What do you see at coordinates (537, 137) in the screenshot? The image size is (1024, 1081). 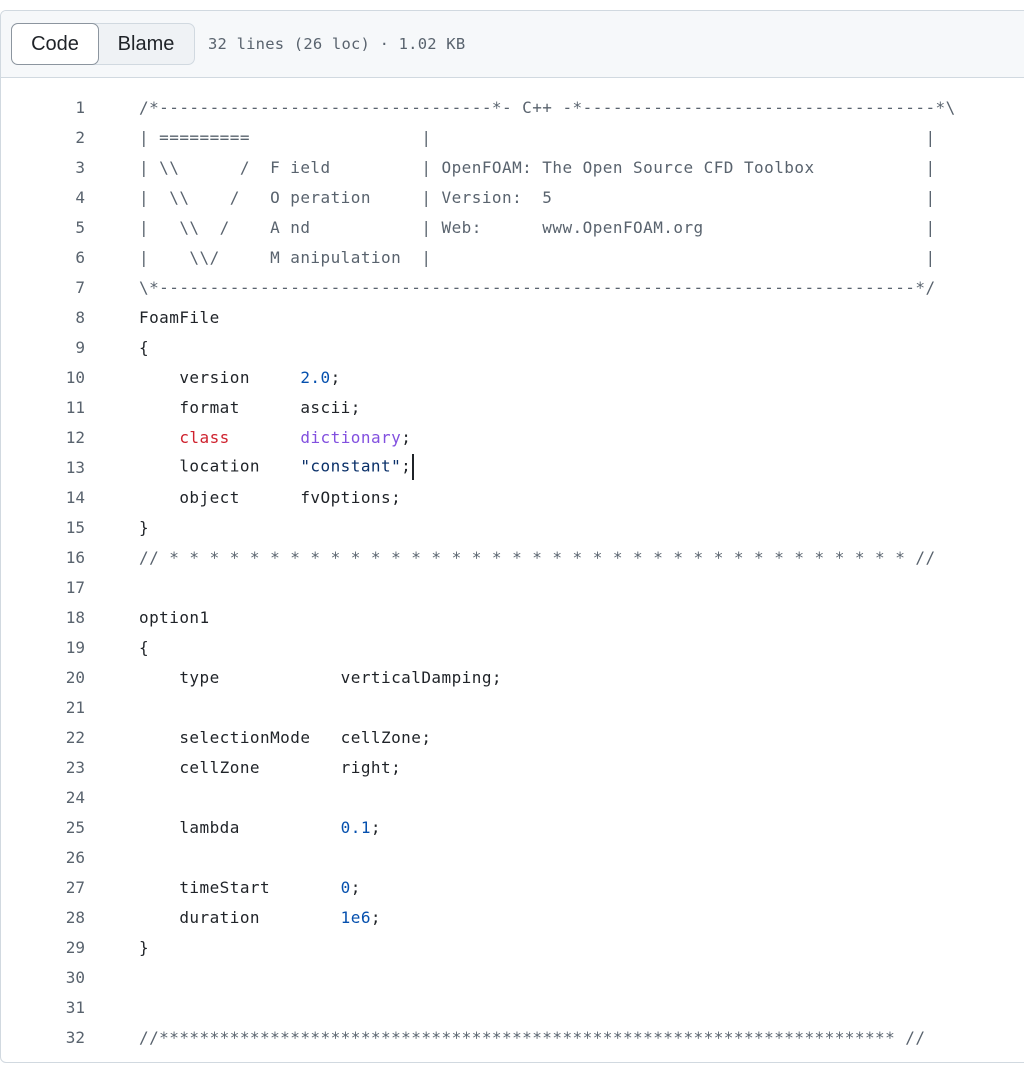 I see `code-text: | ========= | |` at bounding box center [537, 137].